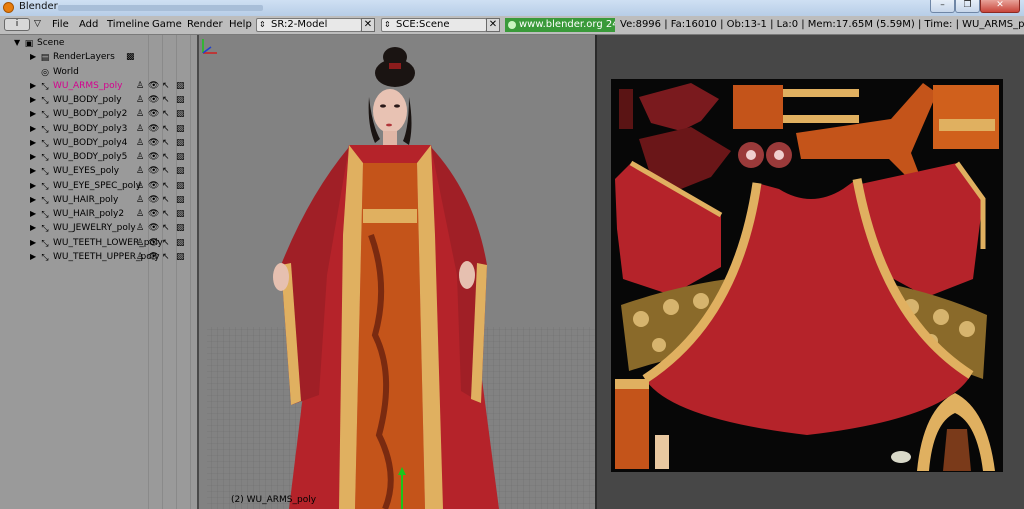 The height and width of the screenshot is (509, 1024). What do you see at coordinates (128, 24) in the screenshot?
I see `menu-timeline: Timeline` at bounding box center [128, 24].